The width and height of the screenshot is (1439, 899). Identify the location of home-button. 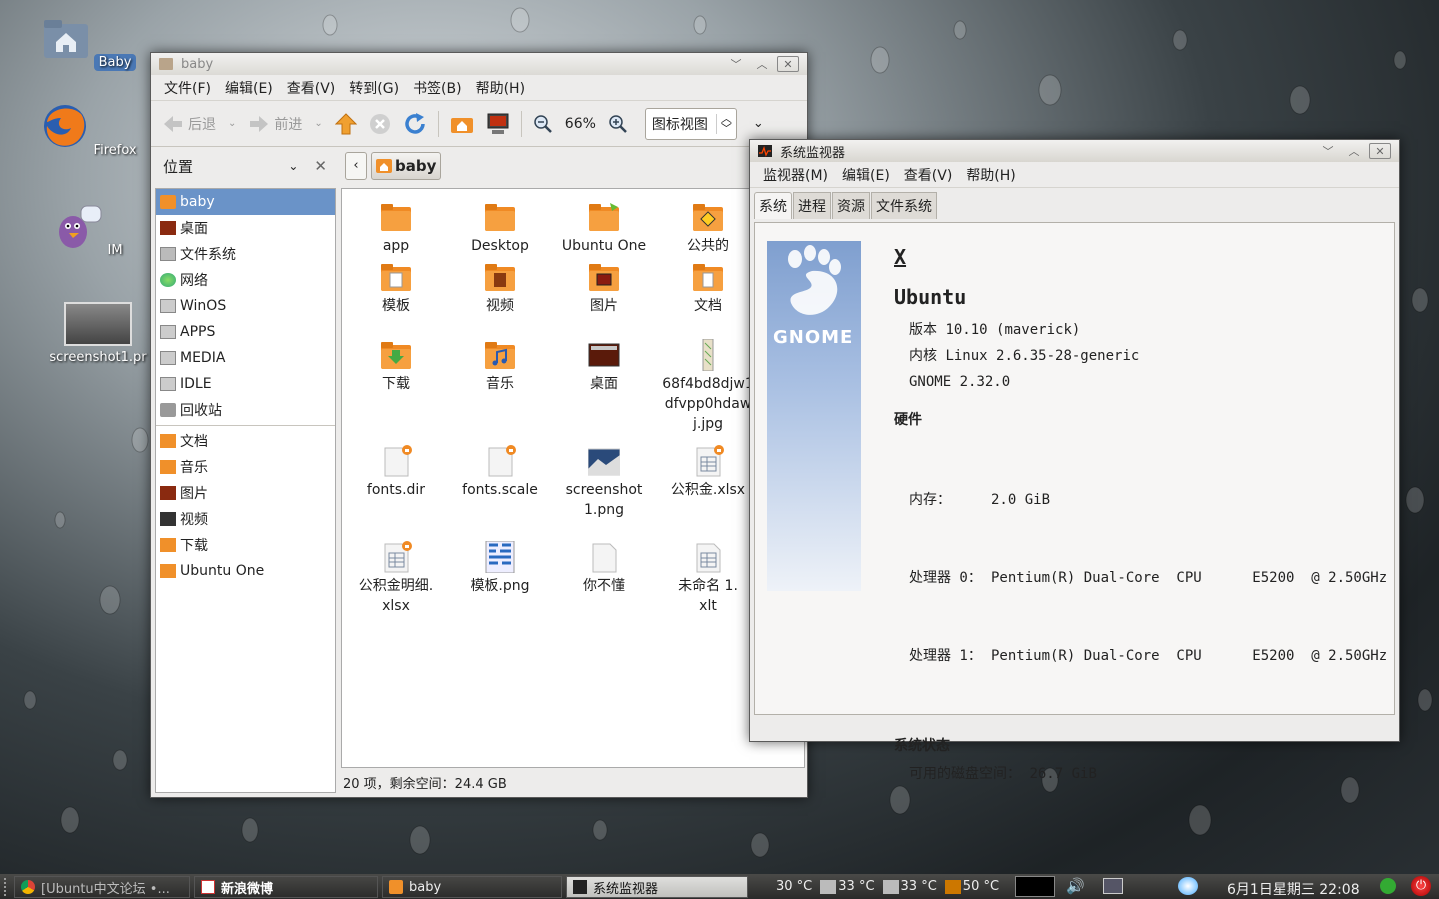
(462, 124).